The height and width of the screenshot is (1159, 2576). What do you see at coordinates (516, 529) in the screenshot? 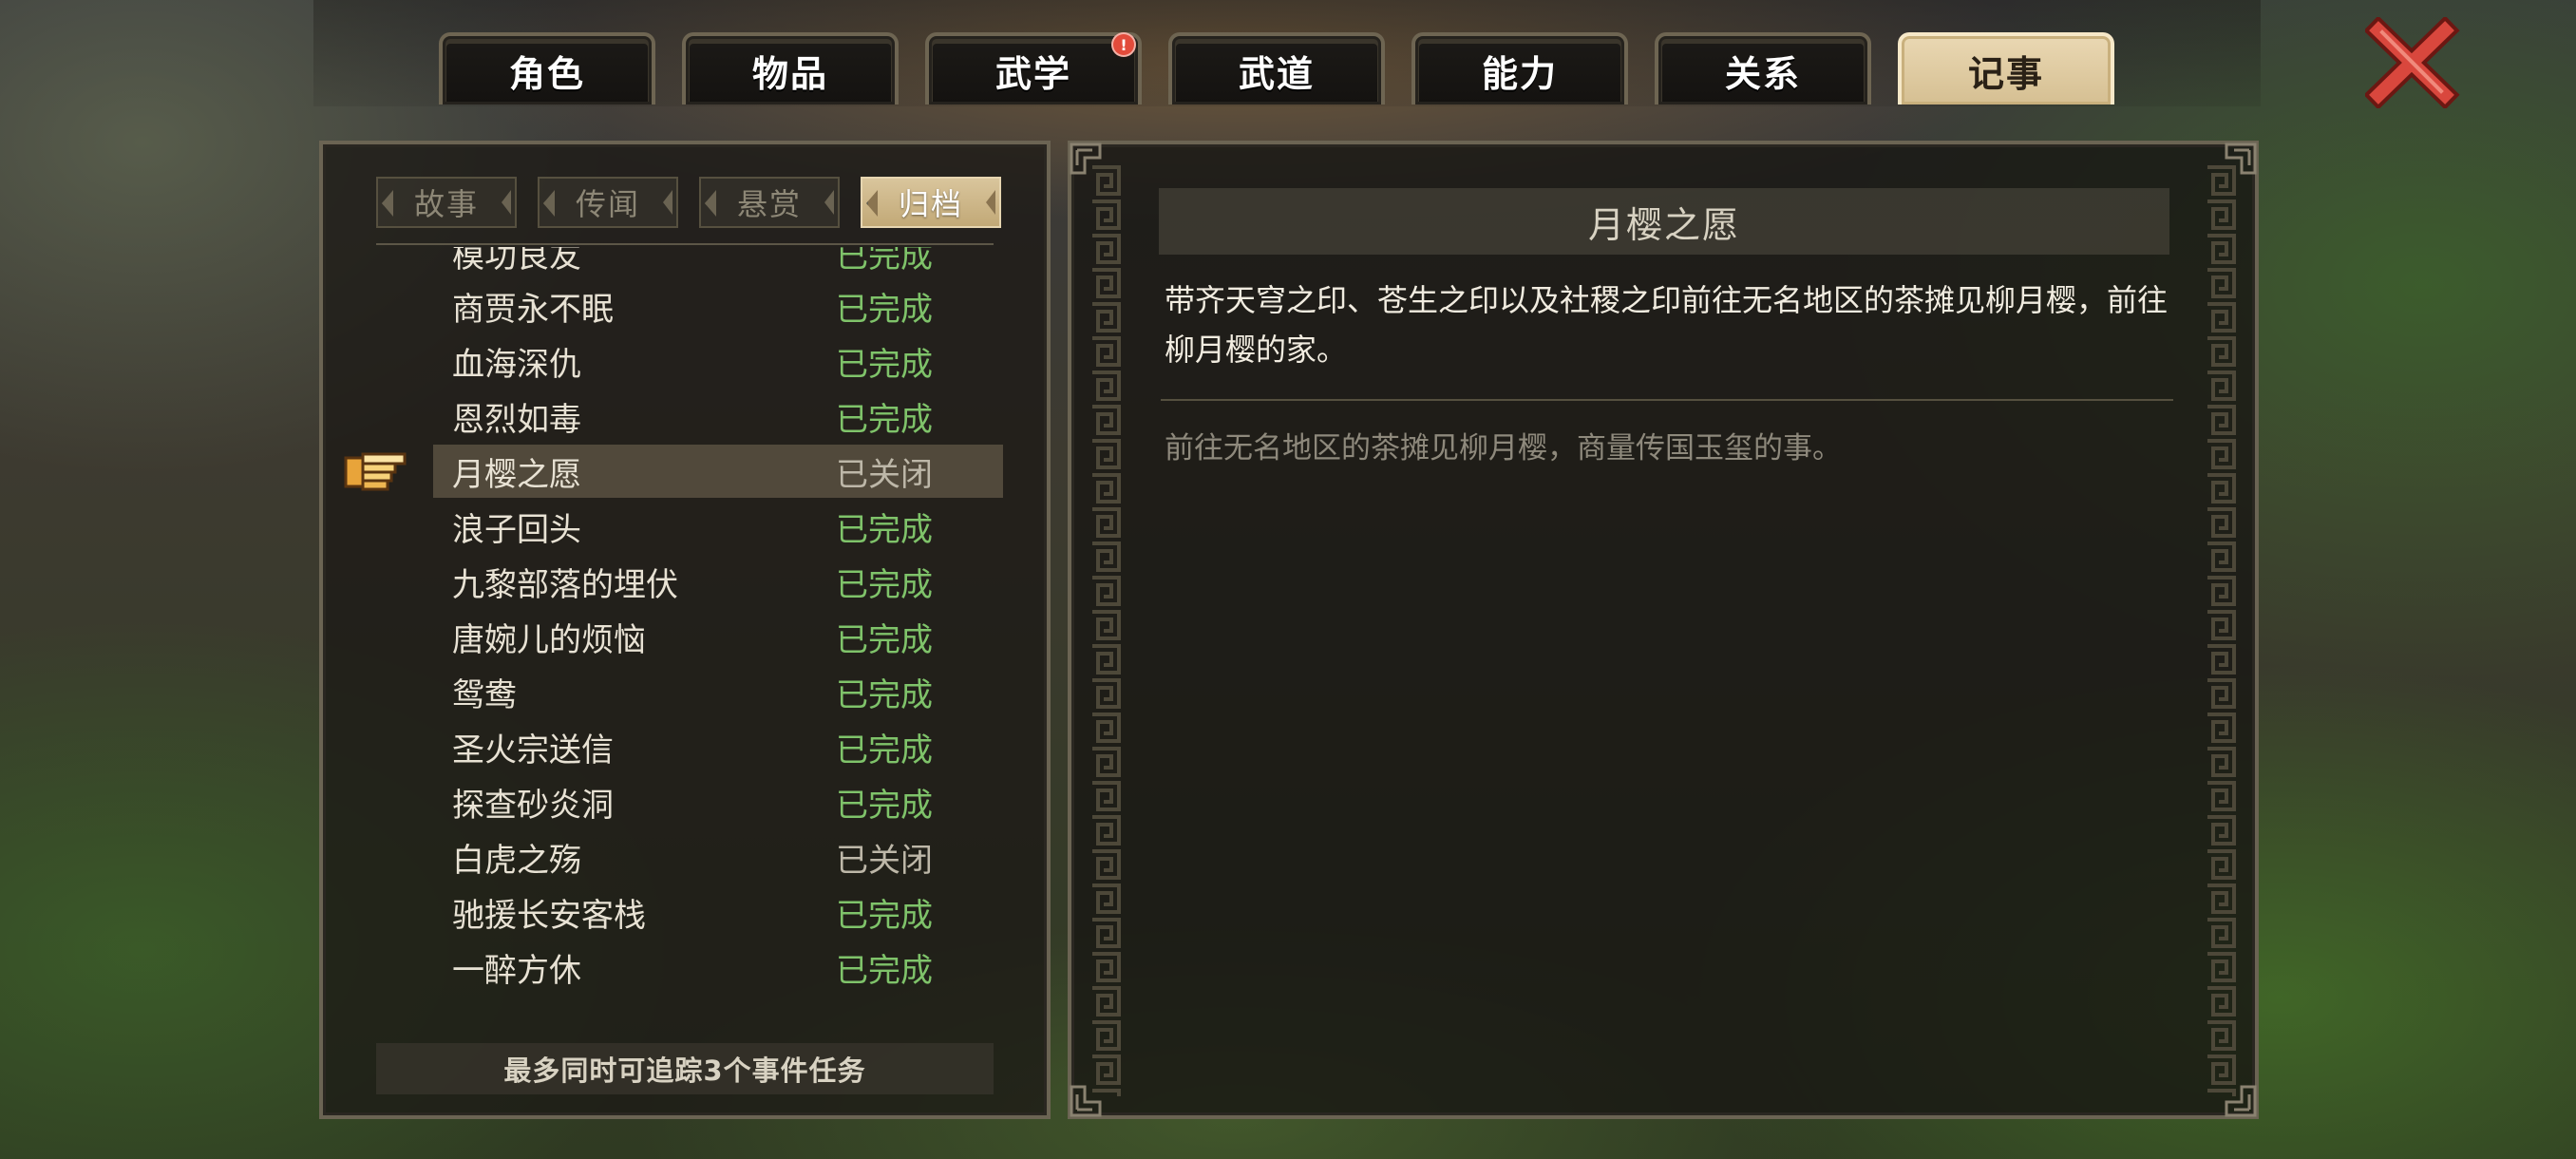
I see `quest-name: 浪子回头` at bounding box center [516, 529].